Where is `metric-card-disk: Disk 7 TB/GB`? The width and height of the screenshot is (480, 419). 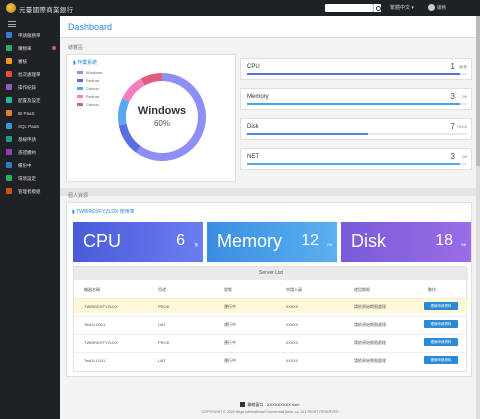
metric-card-disk: Disk 7 TB/GB is located at coordinates (356, 129).